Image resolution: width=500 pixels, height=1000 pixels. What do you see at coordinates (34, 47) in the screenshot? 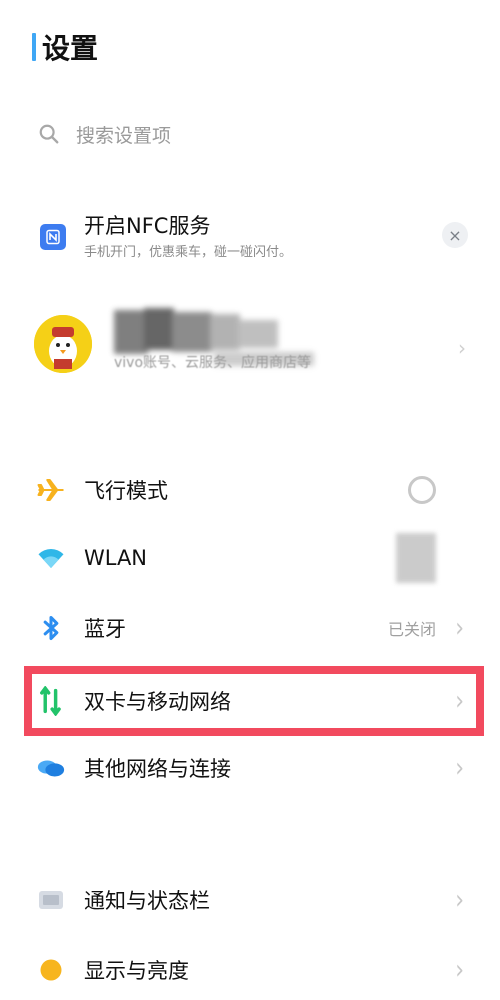
I see `title-accent-bar` at bounding box center [34, 47].